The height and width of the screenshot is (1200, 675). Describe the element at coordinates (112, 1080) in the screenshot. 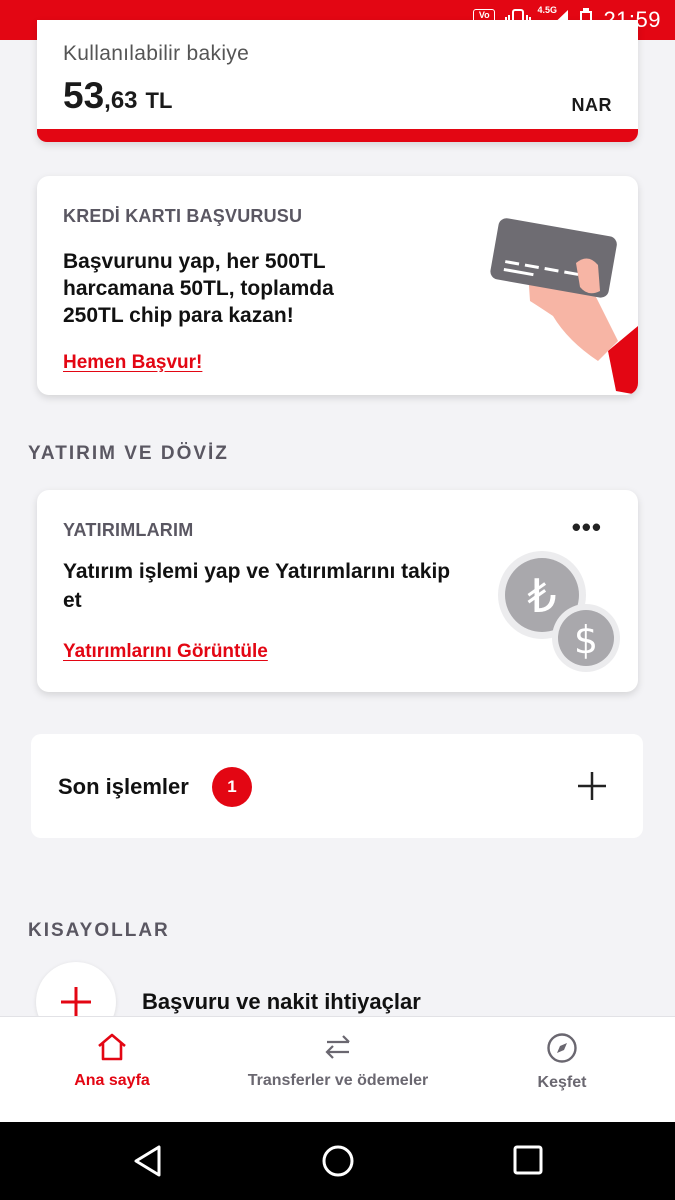

I see `nav-home-label: Ana sayfa` at that location.